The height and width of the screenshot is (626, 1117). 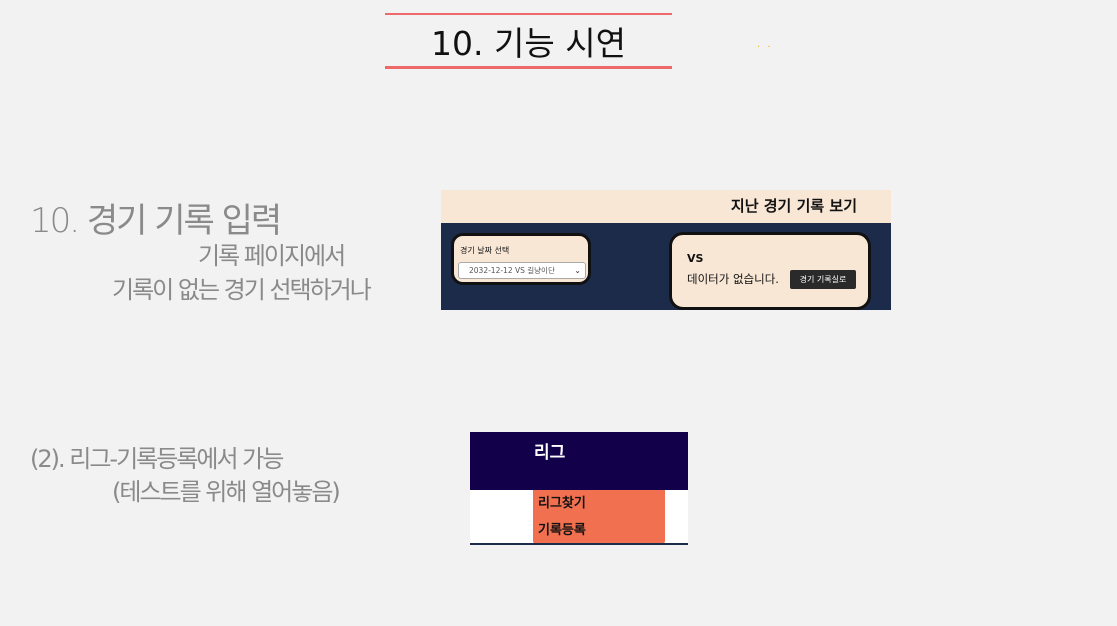 I want to click on slide-title-text: 10. 기능 시연, so click(x=528, y=43).